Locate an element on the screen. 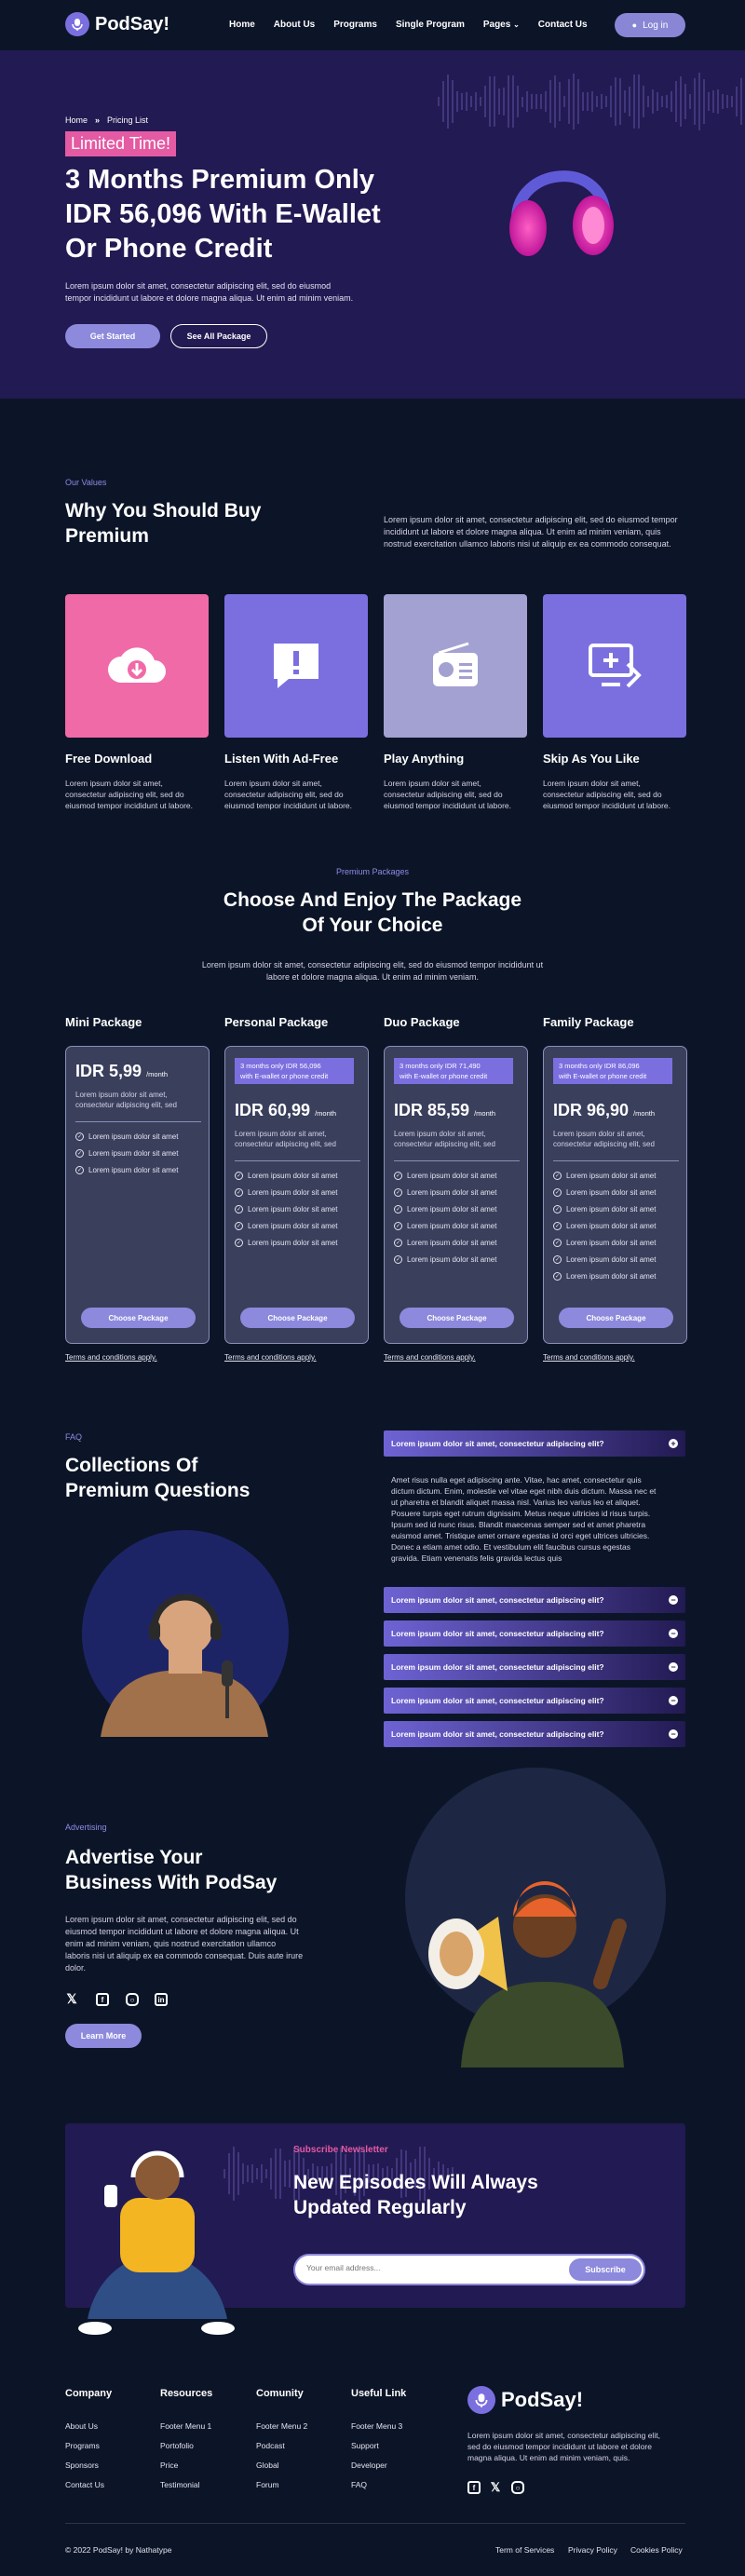 This screenshot has width=745, height=2576. newsletter-title-line: New Episodes Will Always is located at coordinates (415, 2182).